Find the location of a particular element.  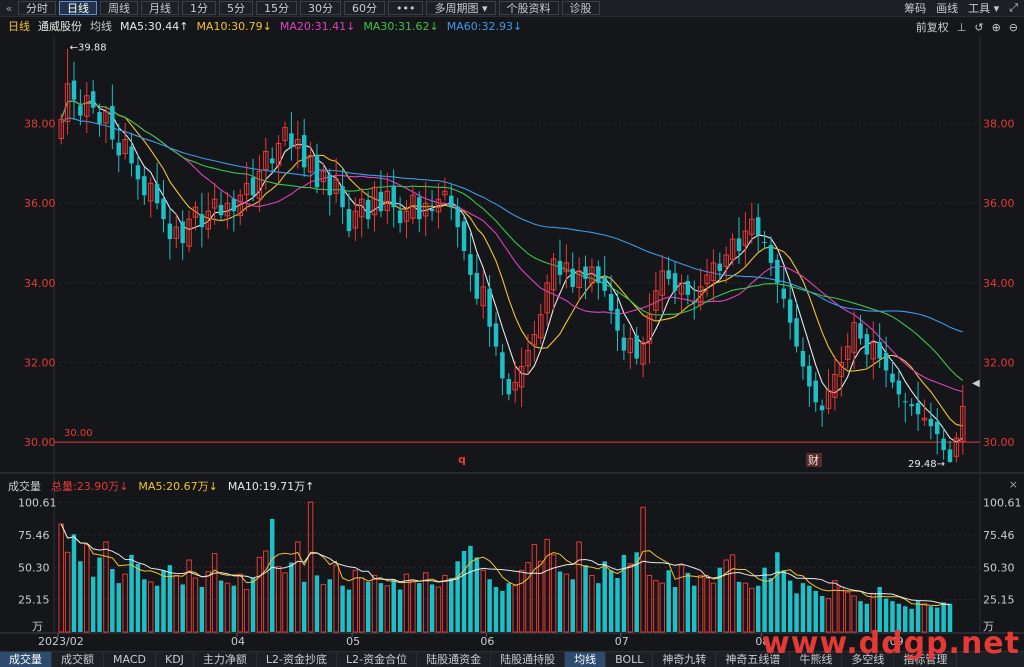

price-tick-left: 38.00 is located at coordinates (40, 124).